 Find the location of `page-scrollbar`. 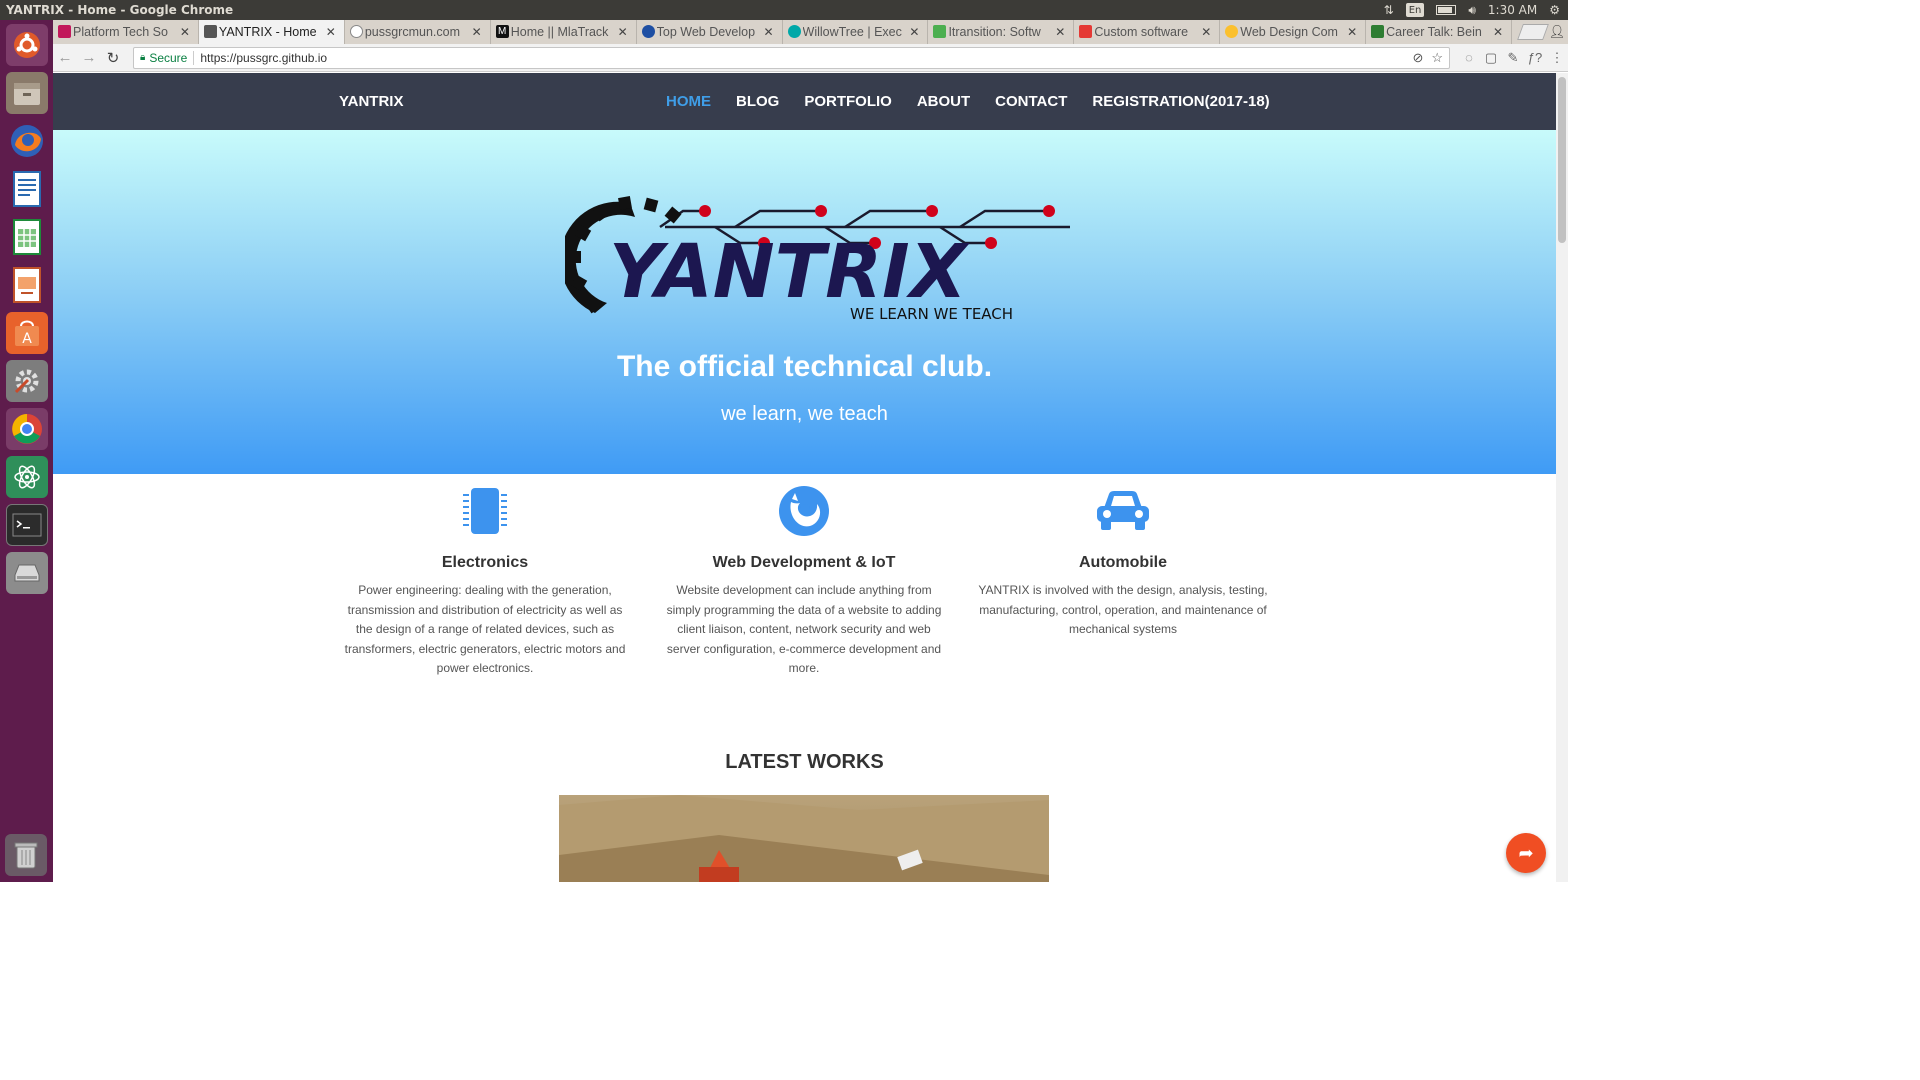

page-scrollbar is located at coordinates (1562, 477).